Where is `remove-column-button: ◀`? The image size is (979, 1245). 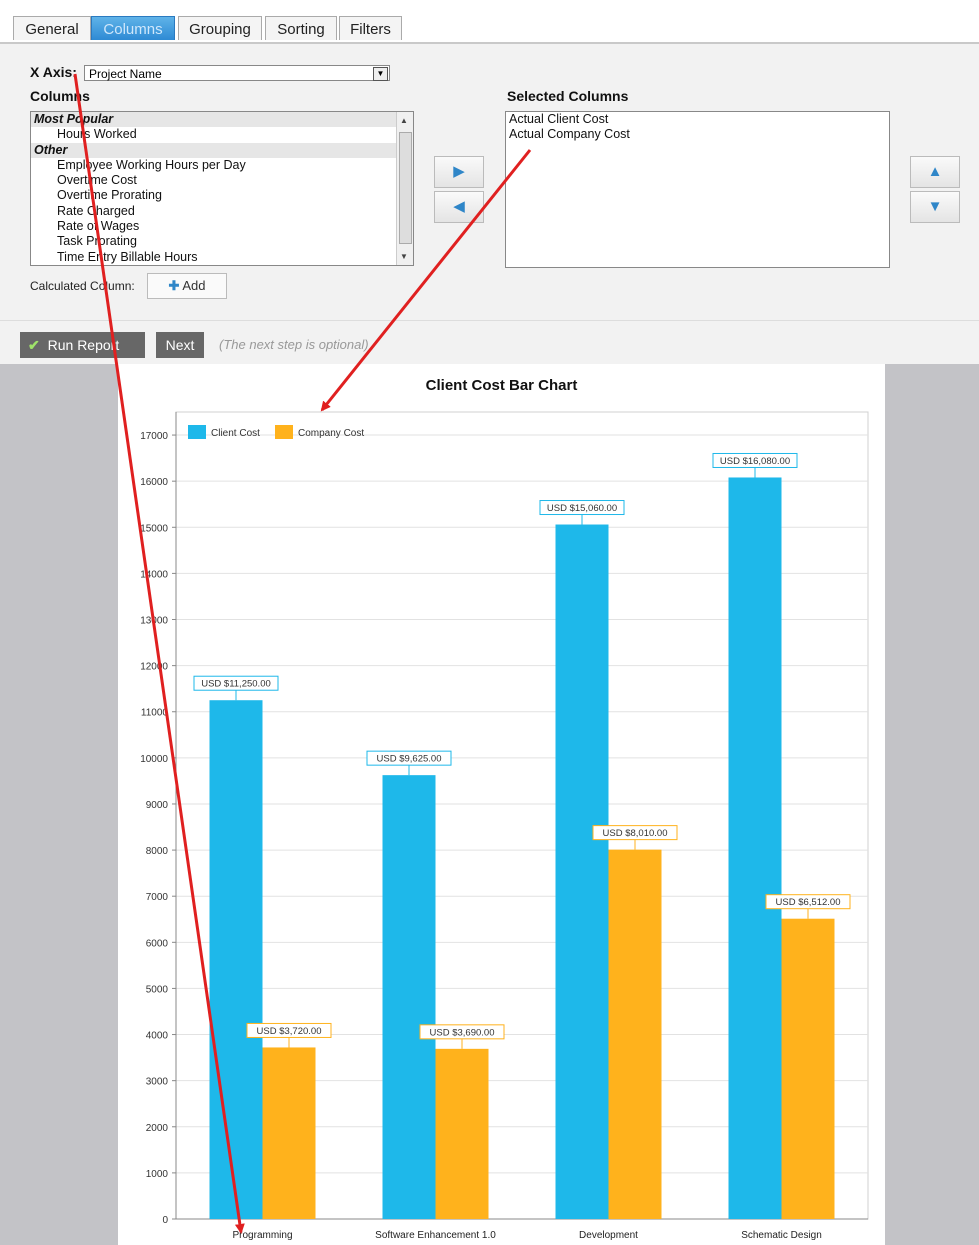
remove-column-button: ◀ is located at coordinates (459, 207).